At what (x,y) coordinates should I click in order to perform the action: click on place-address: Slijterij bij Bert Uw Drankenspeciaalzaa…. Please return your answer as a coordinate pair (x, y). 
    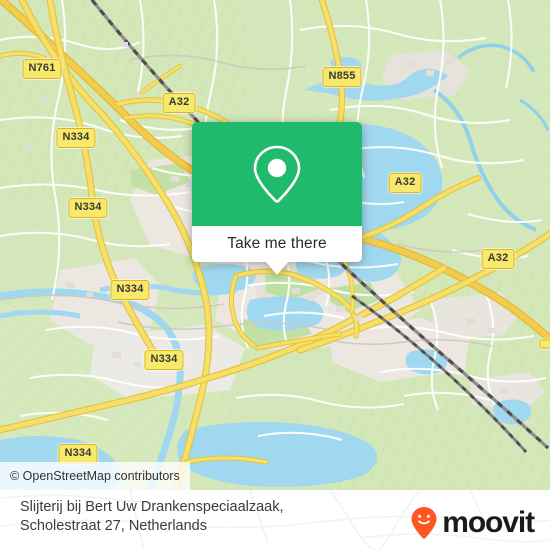
    Looking at the image, I should click on (200, 517).